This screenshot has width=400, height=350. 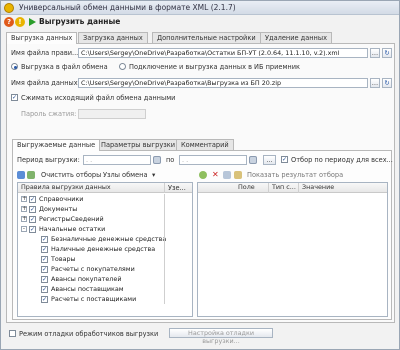 What do you see at coordinates (14, 66) in the screenshot?
I see `radio-export-to-file` at bounding box center [14, 66].